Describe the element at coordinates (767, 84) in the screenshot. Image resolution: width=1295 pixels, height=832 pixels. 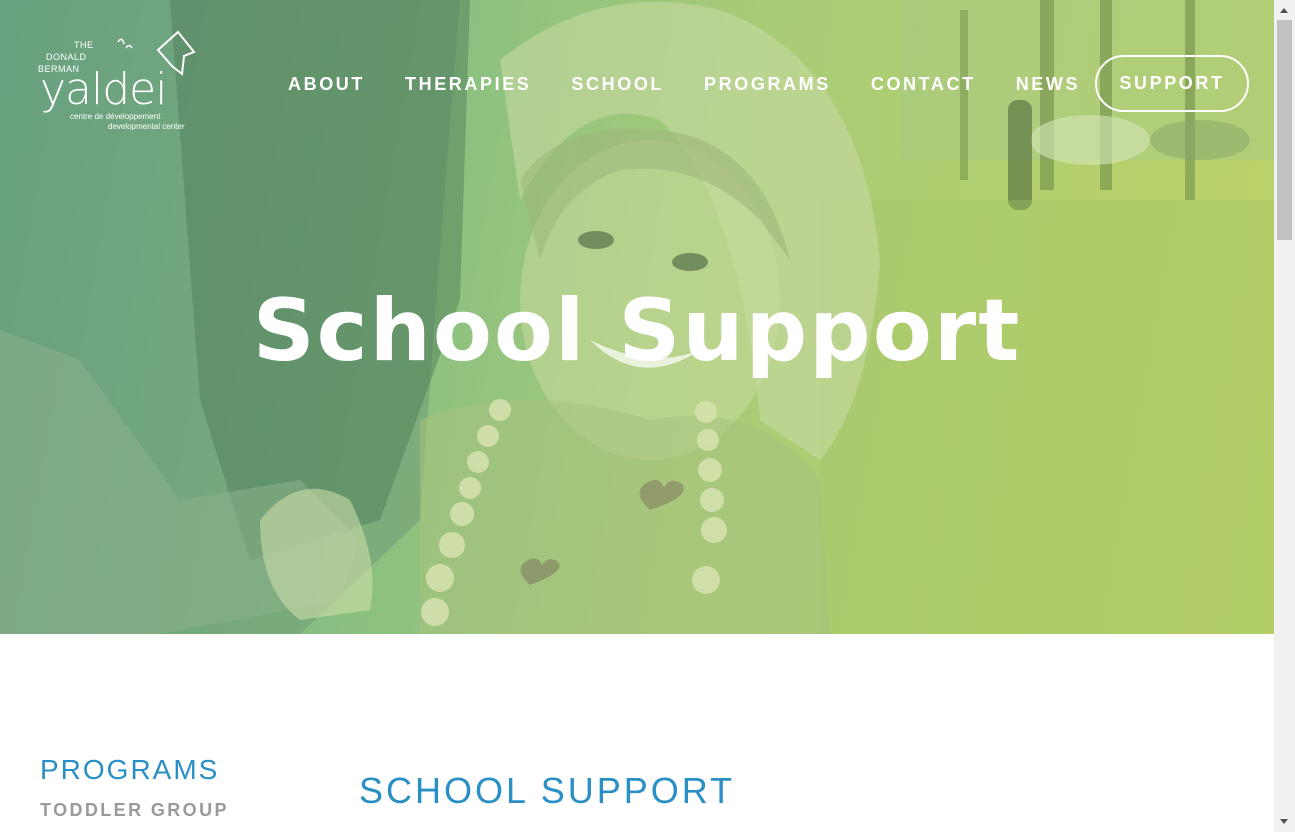
I see `nav-programs: PROGRAMS` at that location.